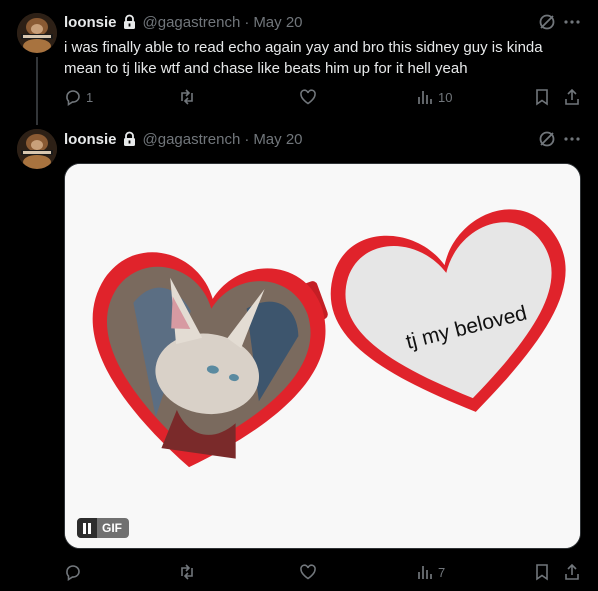 The height and width of the screenshot is (591, 598). Describe the element at coordinates (112, 528) in the screenshot. I see `gif-label: GIF` at that location.